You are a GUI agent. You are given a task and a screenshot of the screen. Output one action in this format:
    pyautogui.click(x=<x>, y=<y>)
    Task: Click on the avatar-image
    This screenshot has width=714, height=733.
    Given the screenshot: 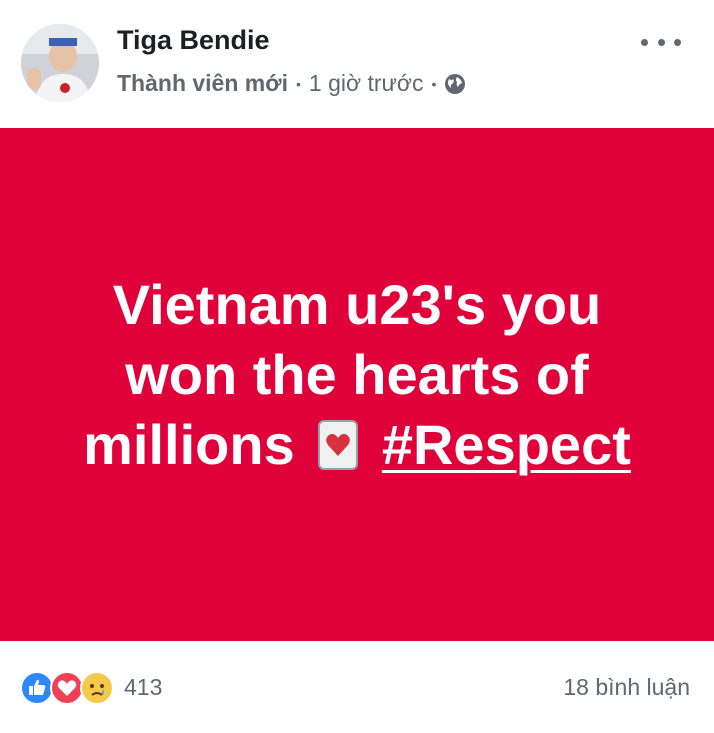 What is the action you would take?
    pyautogui.click(x=60, y=63)
    